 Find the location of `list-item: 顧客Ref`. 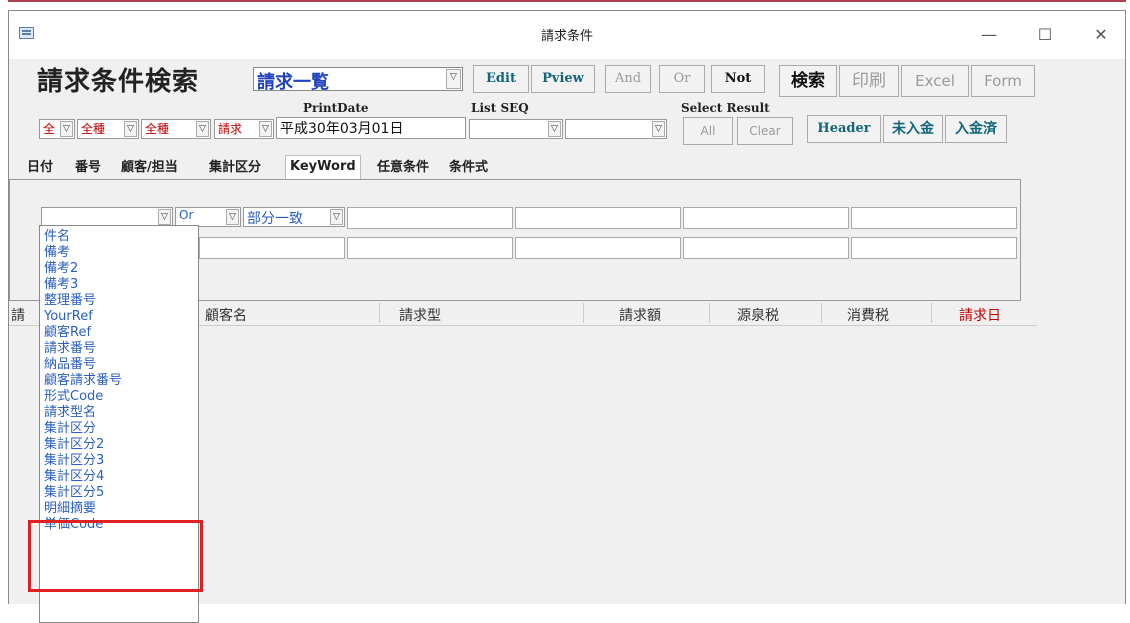

list-item: 顧客Ref is located at coordinates (67, 332).